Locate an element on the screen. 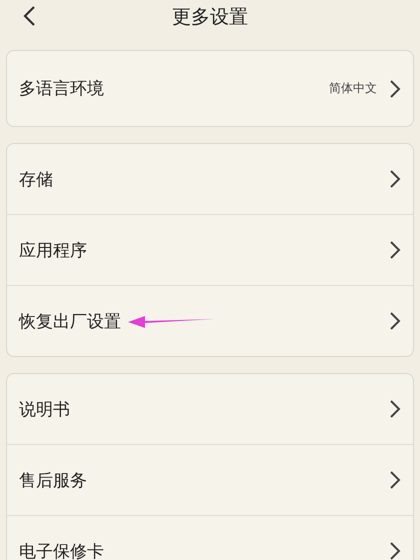 This screenshot has height=560, width=420. settings-row: 恢复出厂设置 is located at coordinates (210, 320).